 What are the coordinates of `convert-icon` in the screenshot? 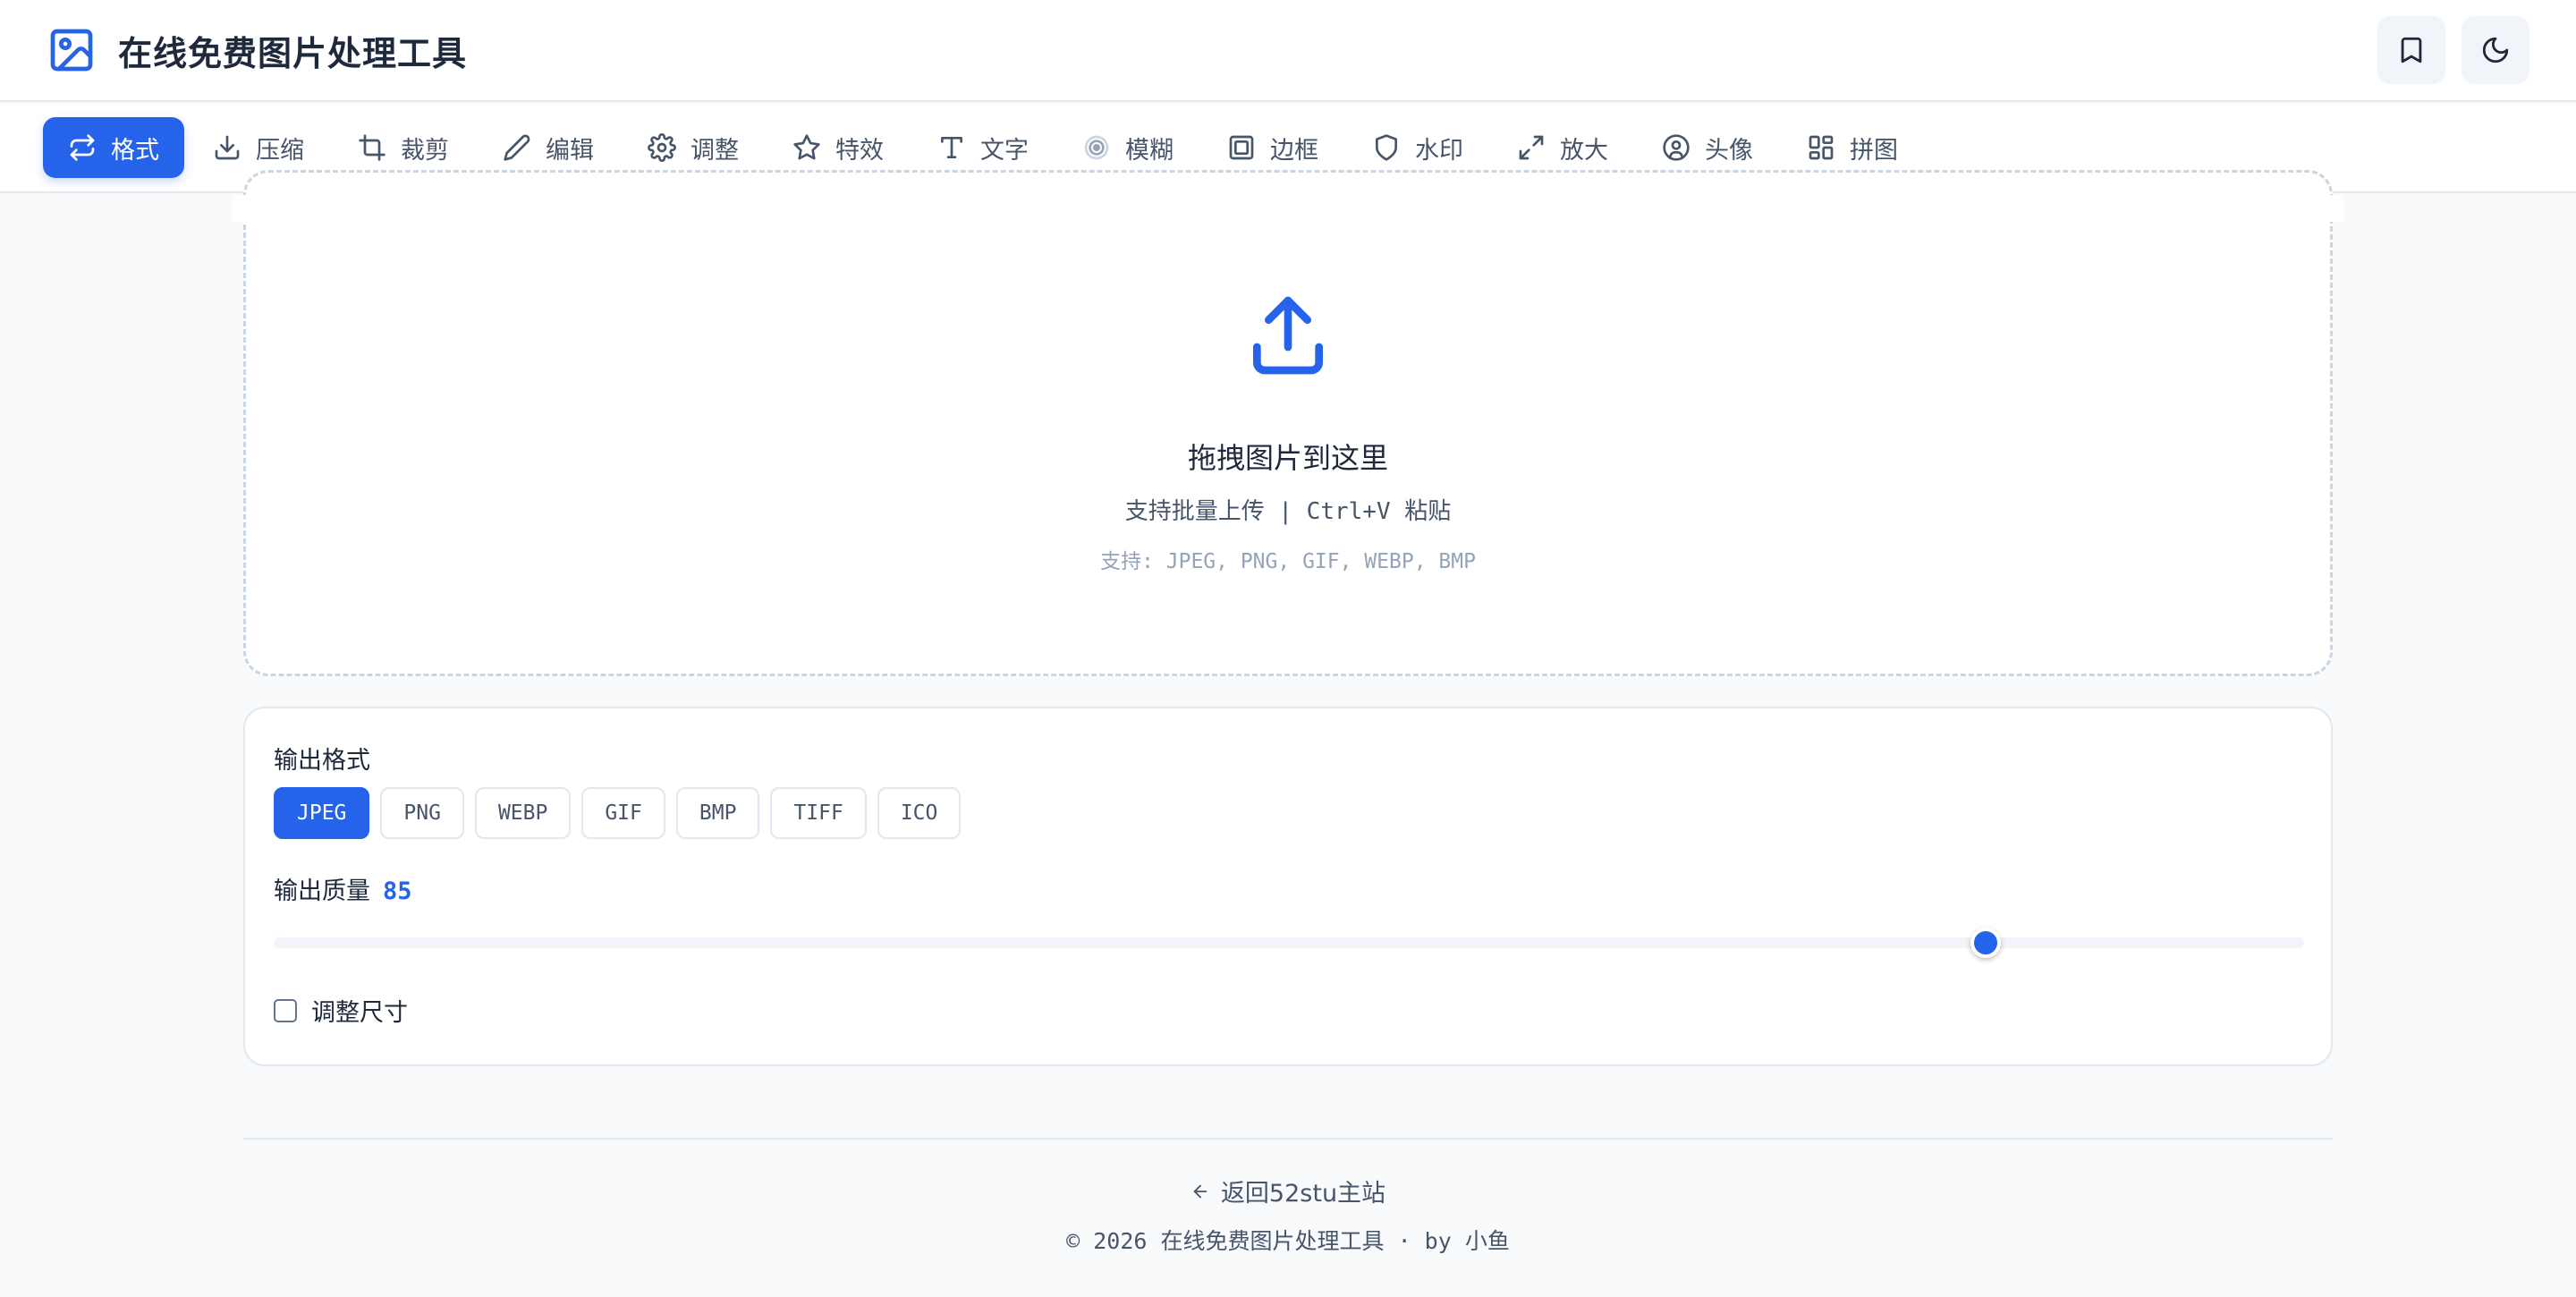 It's located at (82, 147).